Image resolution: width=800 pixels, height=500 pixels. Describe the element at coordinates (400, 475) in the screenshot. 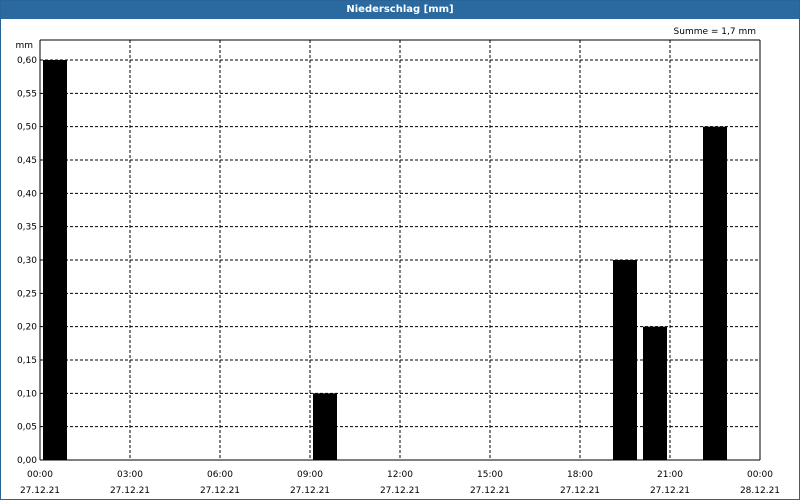

I see `x-tick-time: 12:00` at that location.